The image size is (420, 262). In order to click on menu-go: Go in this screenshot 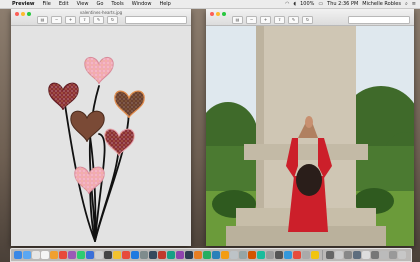, I will do `click(99, 4)`.